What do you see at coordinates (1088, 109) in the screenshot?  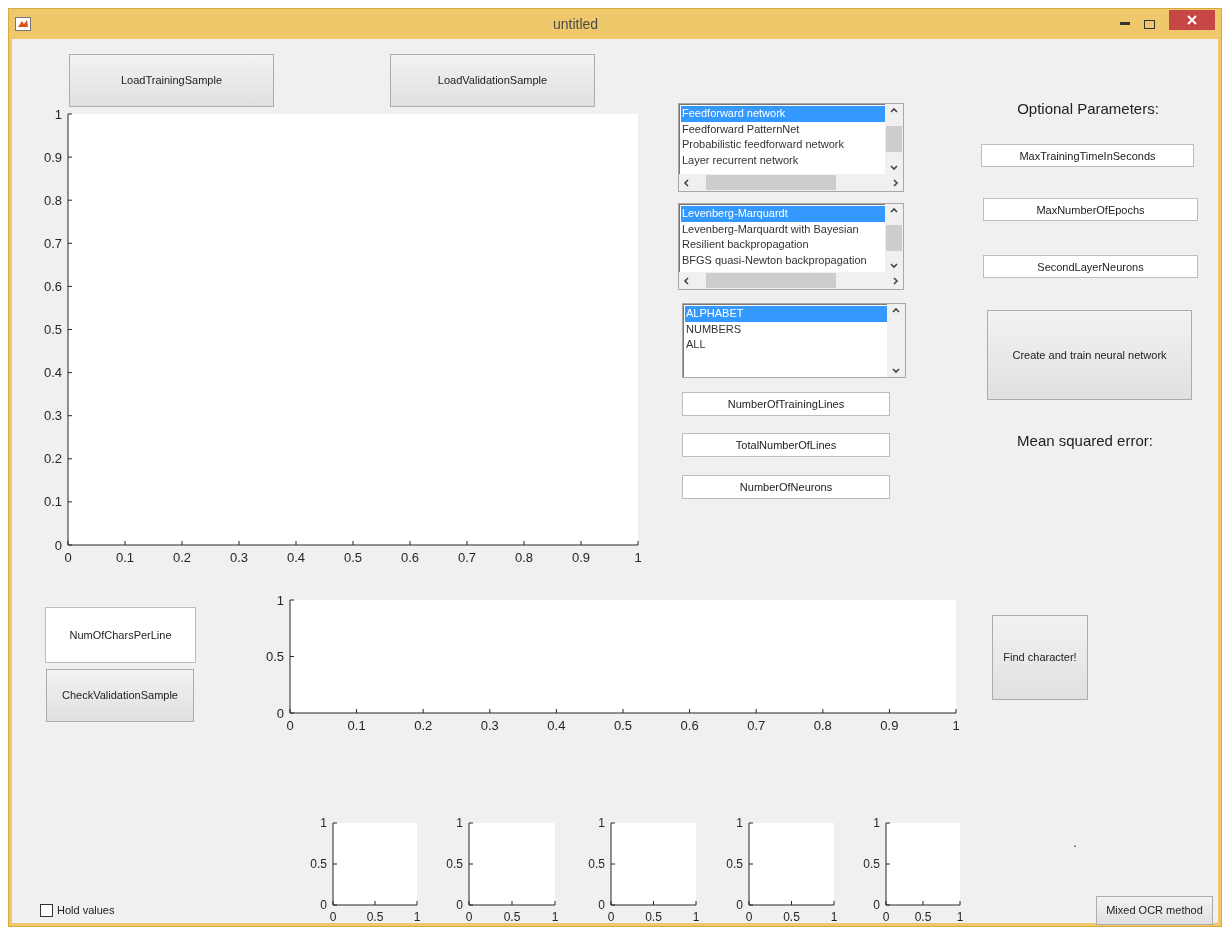 I see `static-label: Optional Parameters:` at bounding box center [1088, 109].